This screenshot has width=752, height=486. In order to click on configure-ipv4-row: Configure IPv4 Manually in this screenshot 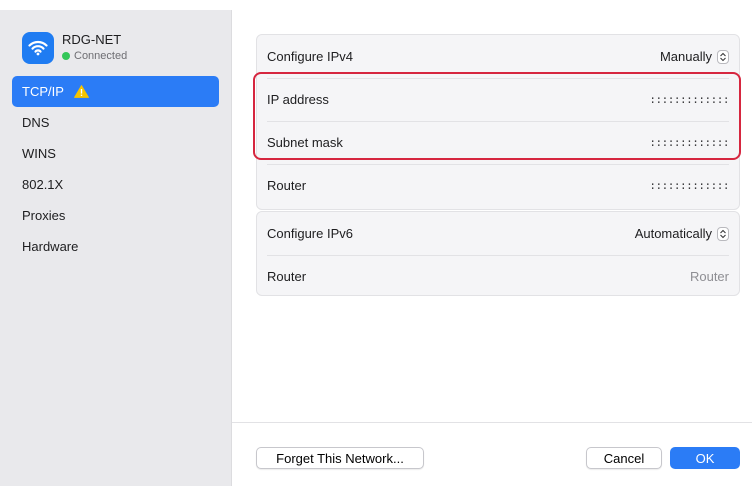, I will do `click(498, 56)`.